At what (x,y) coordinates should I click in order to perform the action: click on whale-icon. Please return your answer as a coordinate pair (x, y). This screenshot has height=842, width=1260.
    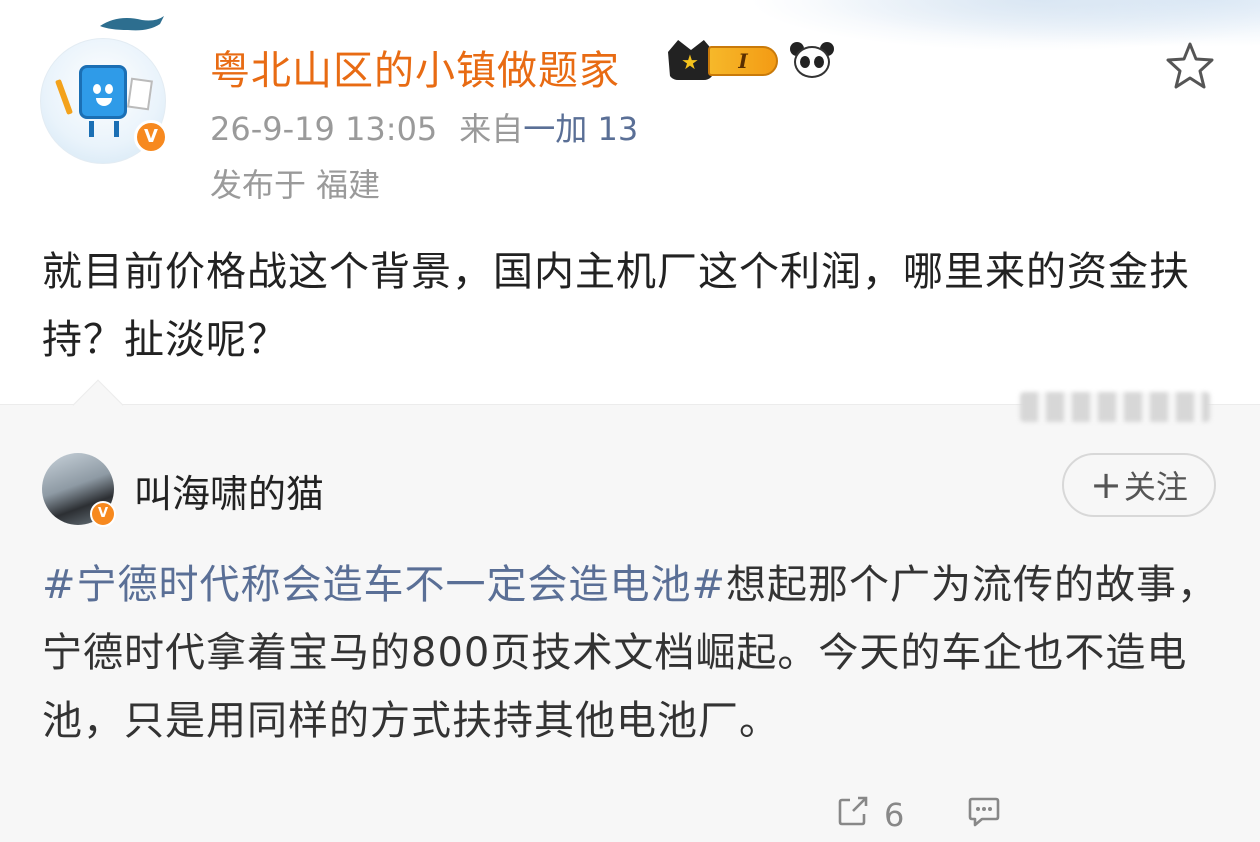
    Looking at the image, I should click on (133, 23).